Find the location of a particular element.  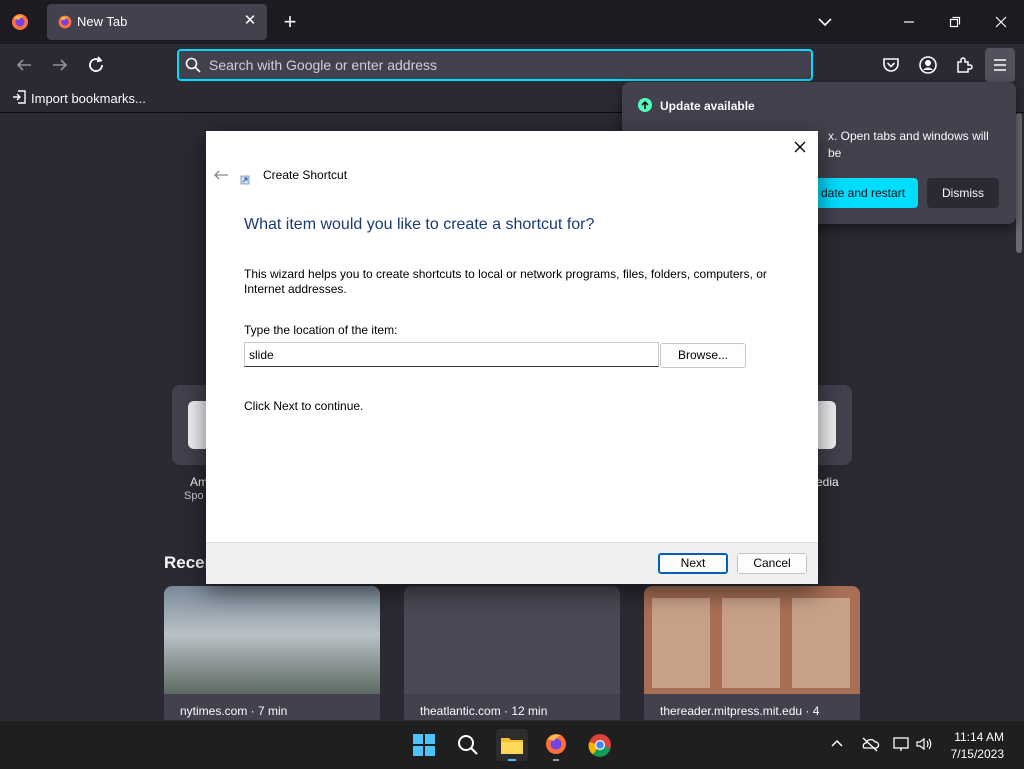

forward-arrow-icon is located at coordinates (60, 65).